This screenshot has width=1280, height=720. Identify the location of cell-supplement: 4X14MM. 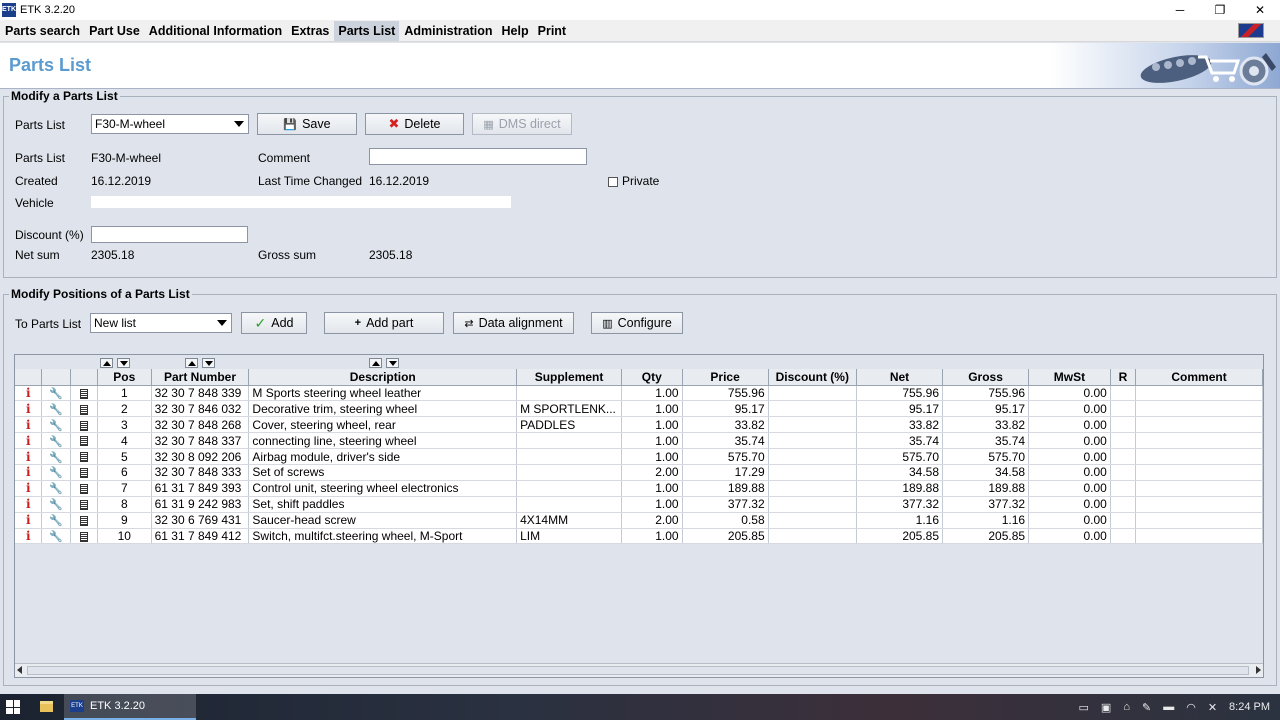
(569, 520).